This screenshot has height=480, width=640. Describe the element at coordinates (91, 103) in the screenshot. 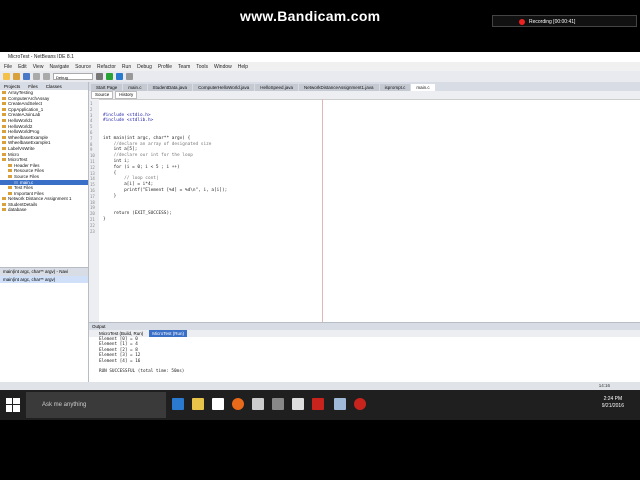

I see `line-number: 1` at that location.